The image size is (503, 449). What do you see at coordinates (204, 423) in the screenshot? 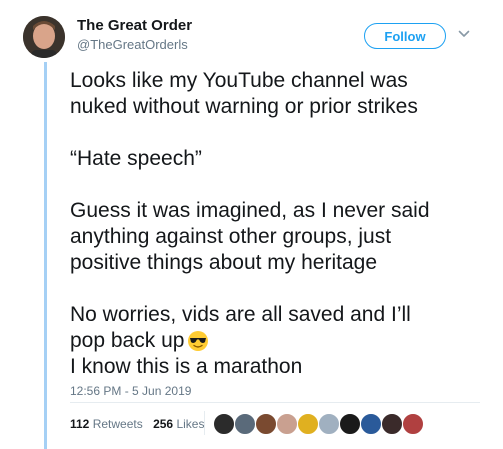
I see `stats-divider` at bounding box center [204, 423].